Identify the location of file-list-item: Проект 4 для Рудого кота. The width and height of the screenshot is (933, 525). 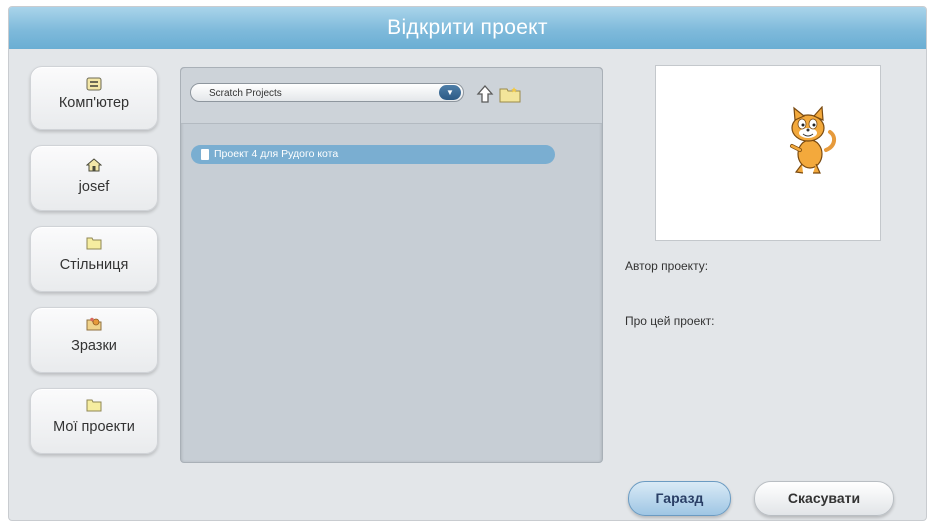
(373, 154).